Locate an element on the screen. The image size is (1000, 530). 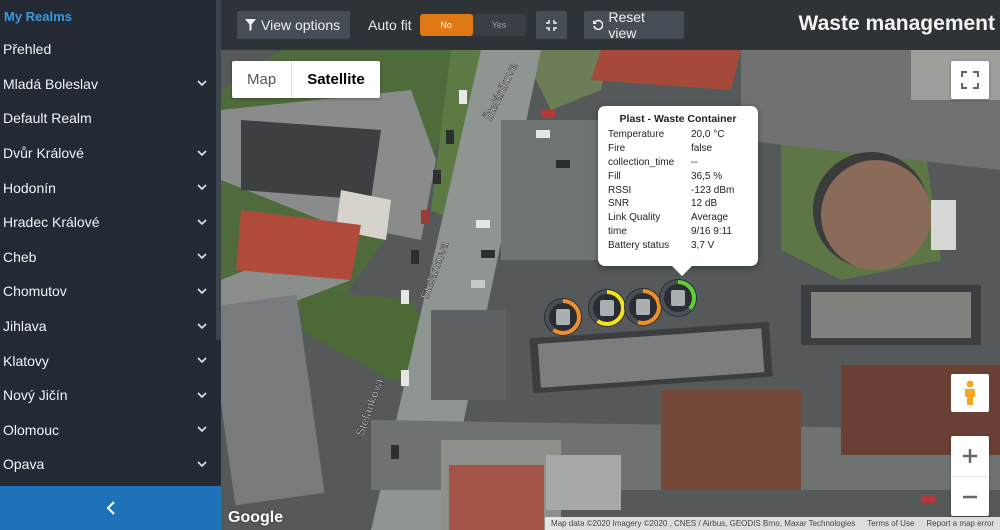
reset-view-label: Reset view is located at coordinates (626, 25).